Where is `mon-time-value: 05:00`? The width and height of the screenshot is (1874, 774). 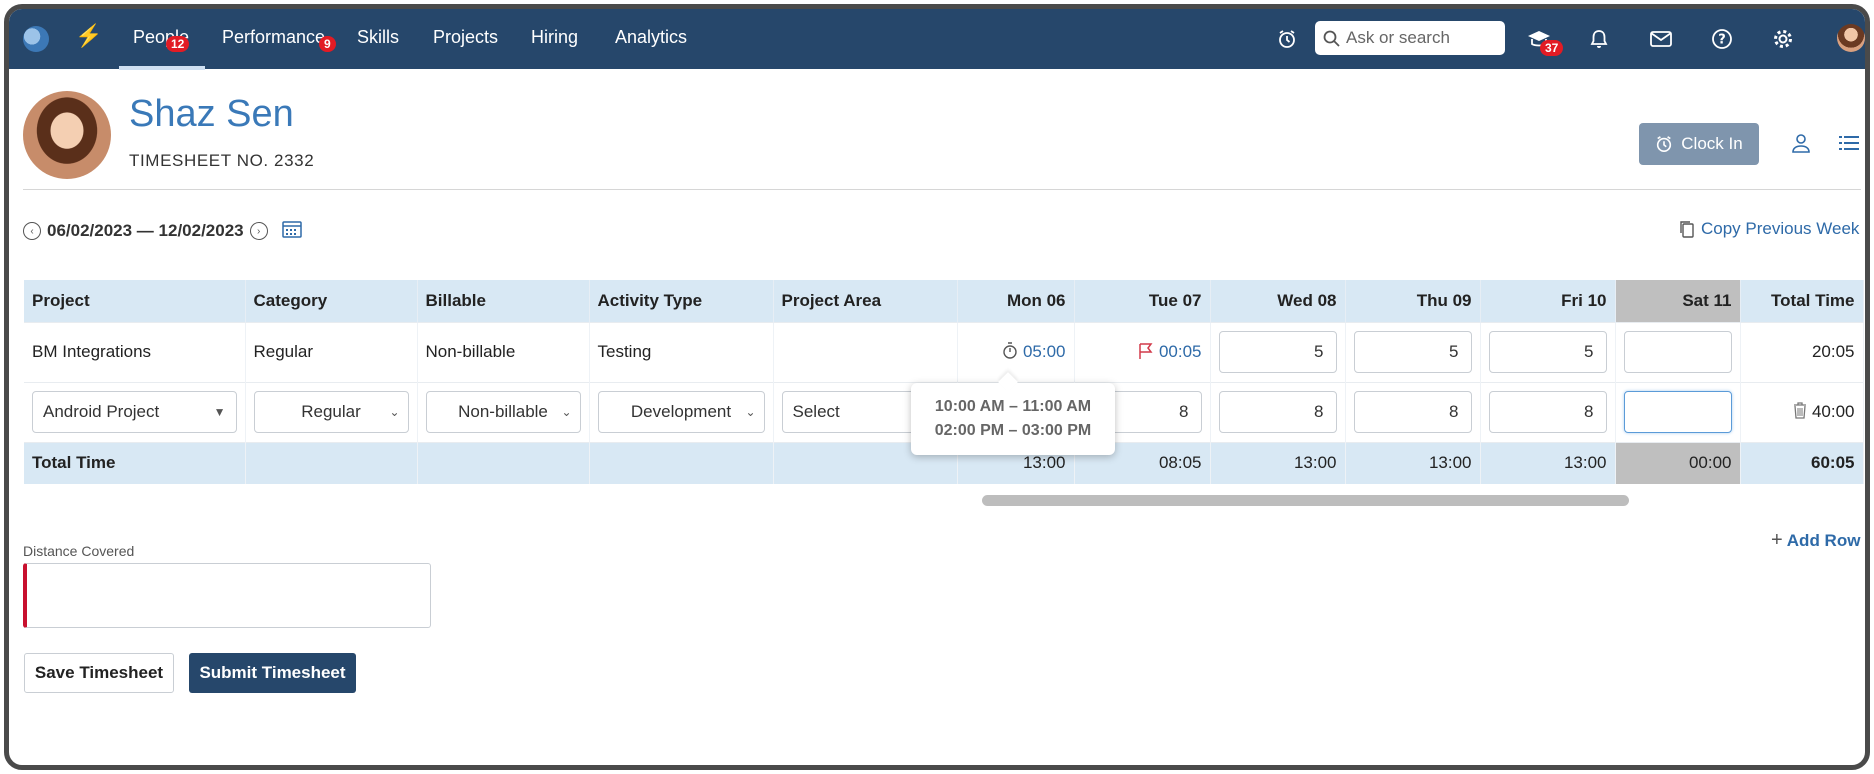 mon-time-value: 05:00 is located at coordinates (1044, 351).